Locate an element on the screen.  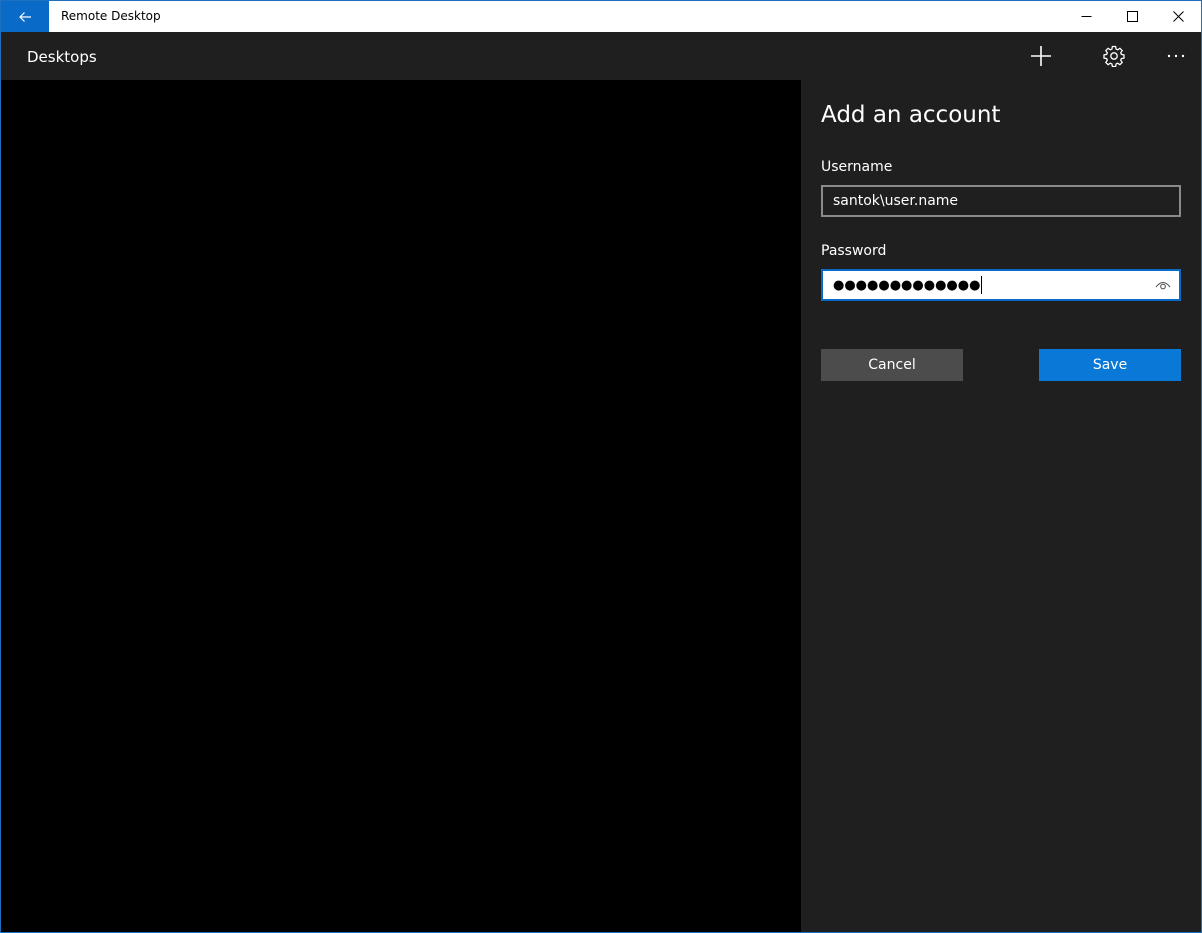
back-arrow-icon is located at coordinates (25, 16).